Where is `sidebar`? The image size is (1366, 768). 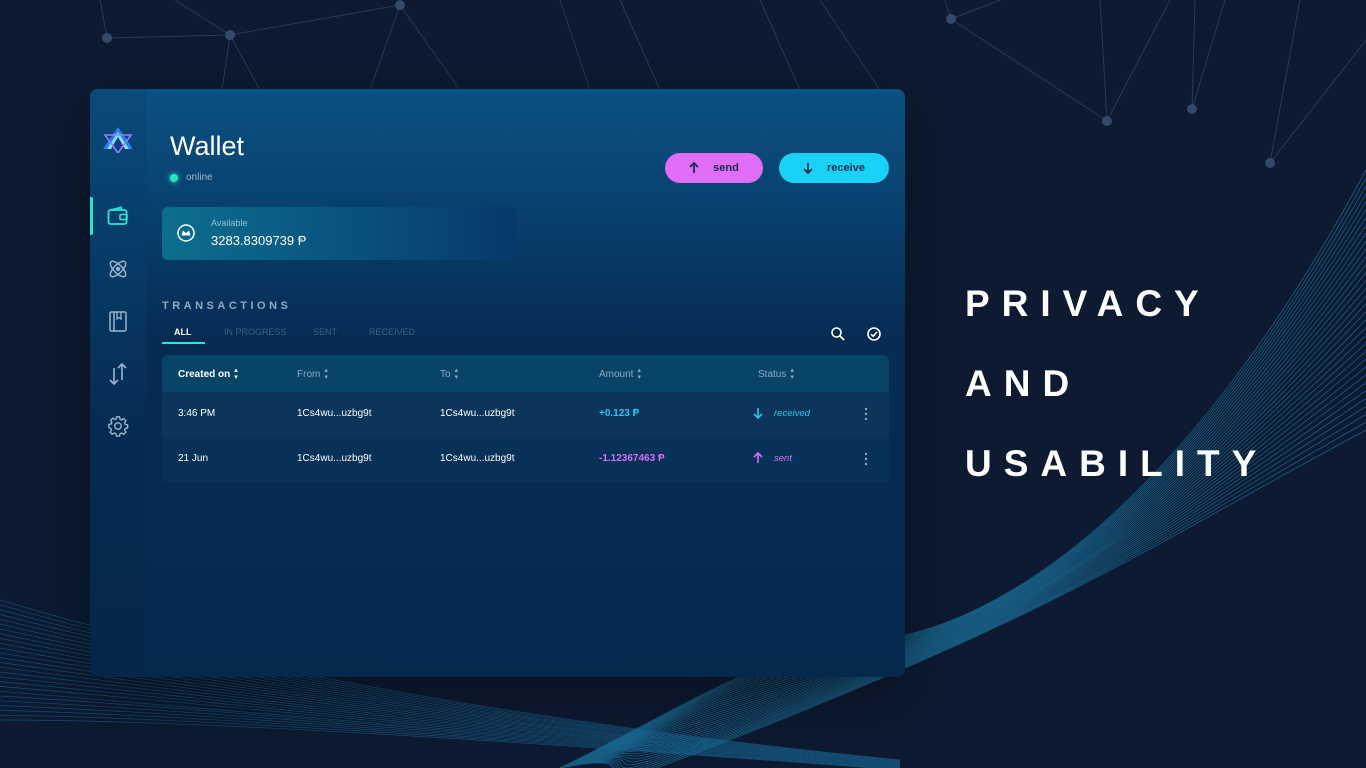
sidebar is located at coordinates (118, 383).